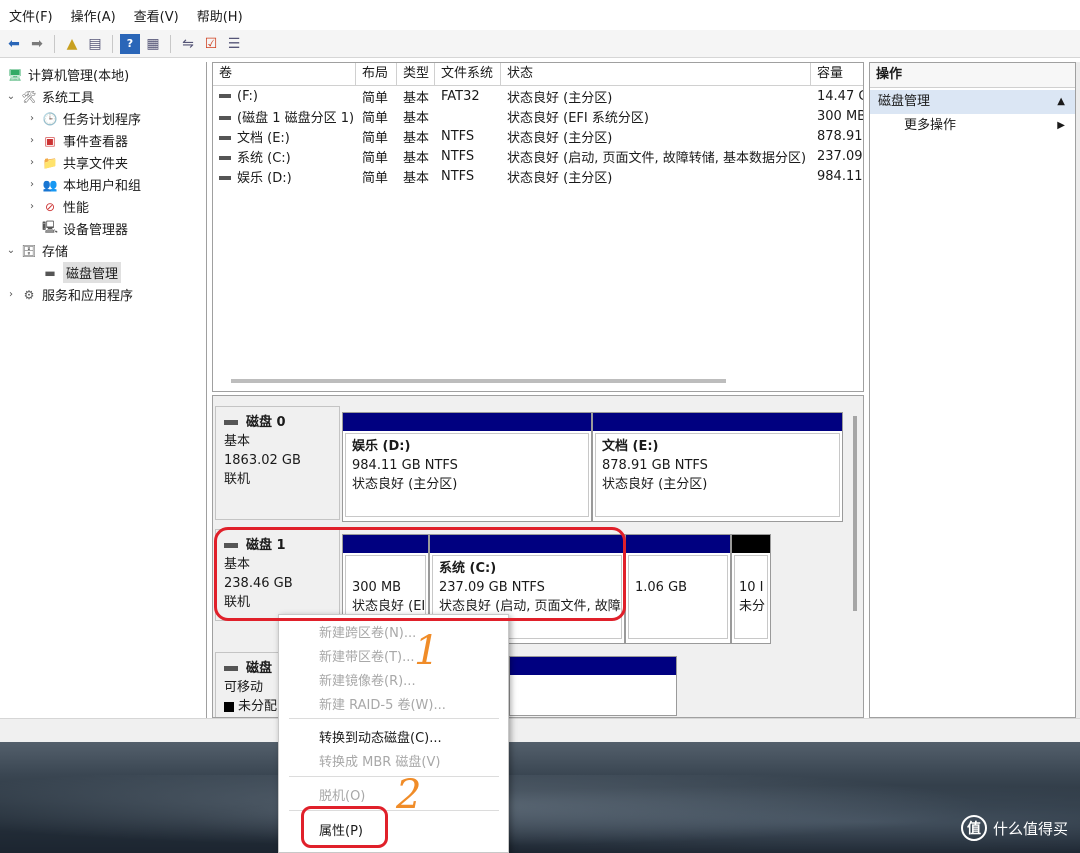 This screenshot has height=853, width=1080. I want to click on disk-0-label: 磁盘 0 基本 1863.02 GB 联机, so click(277, 463).